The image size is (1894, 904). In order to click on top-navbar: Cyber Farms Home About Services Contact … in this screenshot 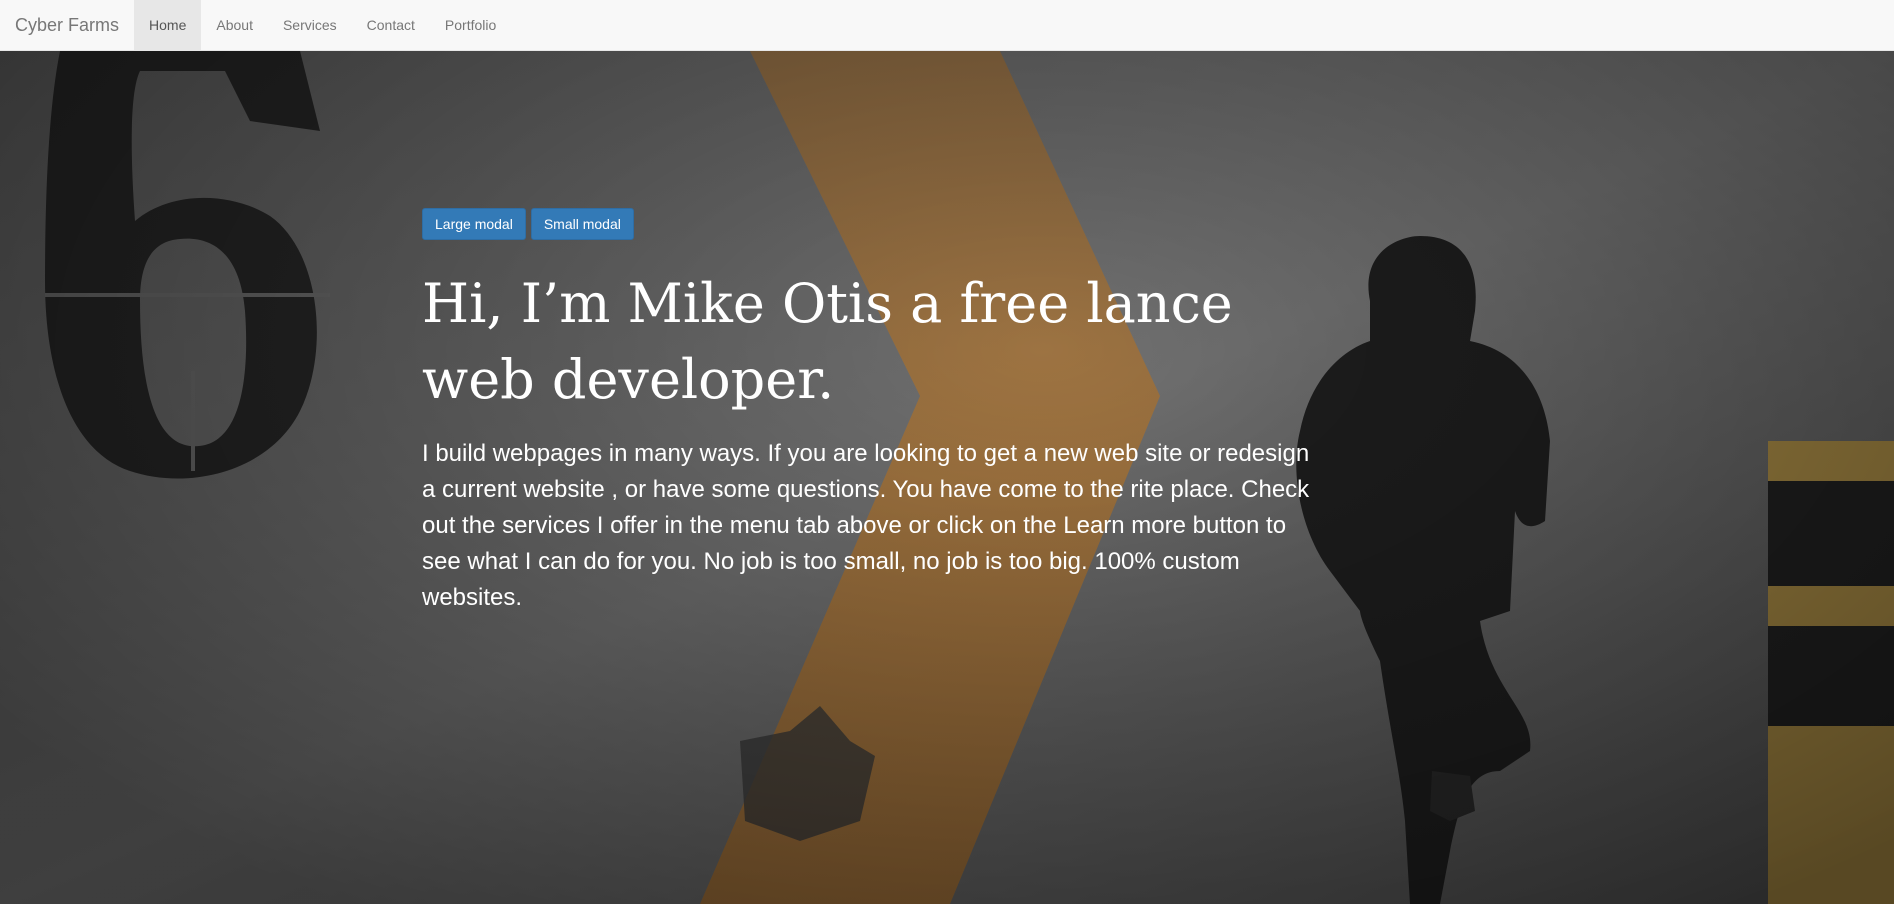, I will do `click(947, 25)`.